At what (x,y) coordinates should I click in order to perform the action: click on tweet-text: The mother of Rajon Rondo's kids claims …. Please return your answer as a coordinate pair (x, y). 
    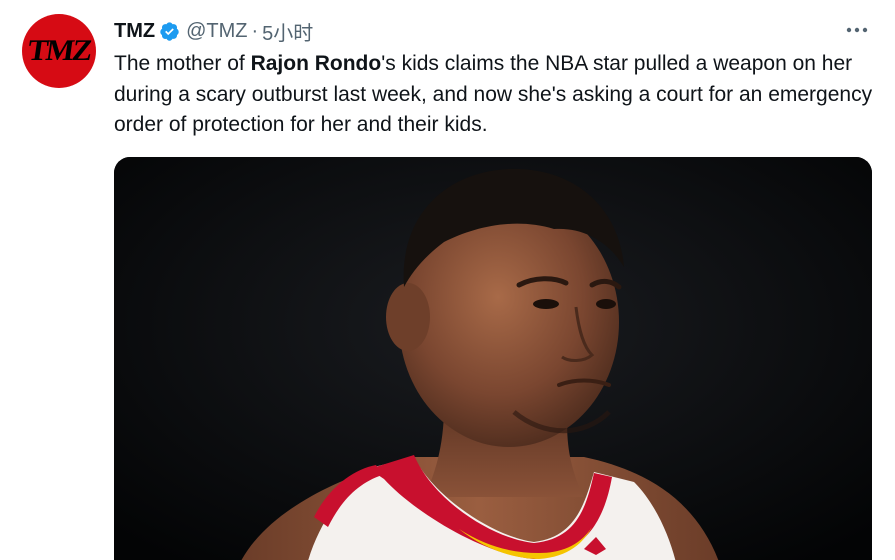
    Looking at the image, I should click on (499, 95).